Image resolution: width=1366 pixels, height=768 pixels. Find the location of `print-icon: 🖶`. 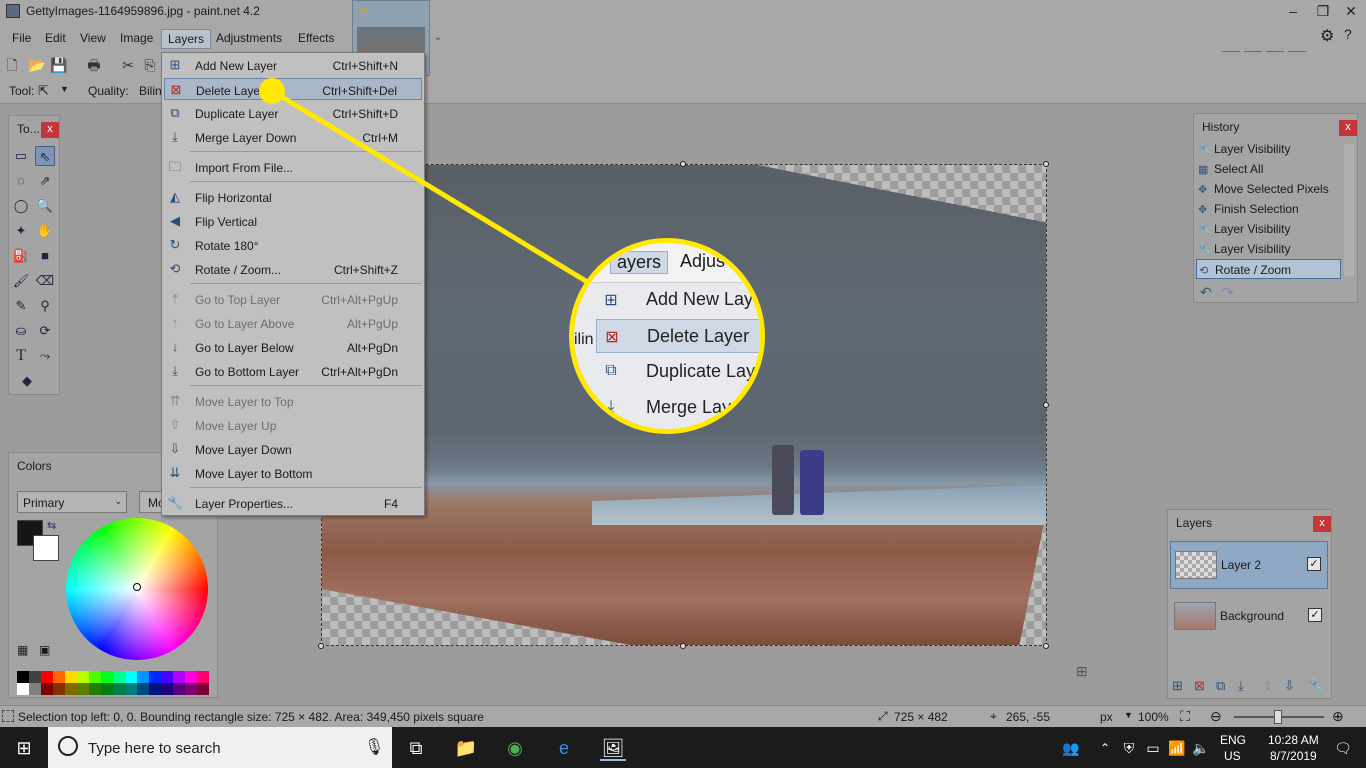

print-icon: 🖶 is located at coordinates (94, 65).